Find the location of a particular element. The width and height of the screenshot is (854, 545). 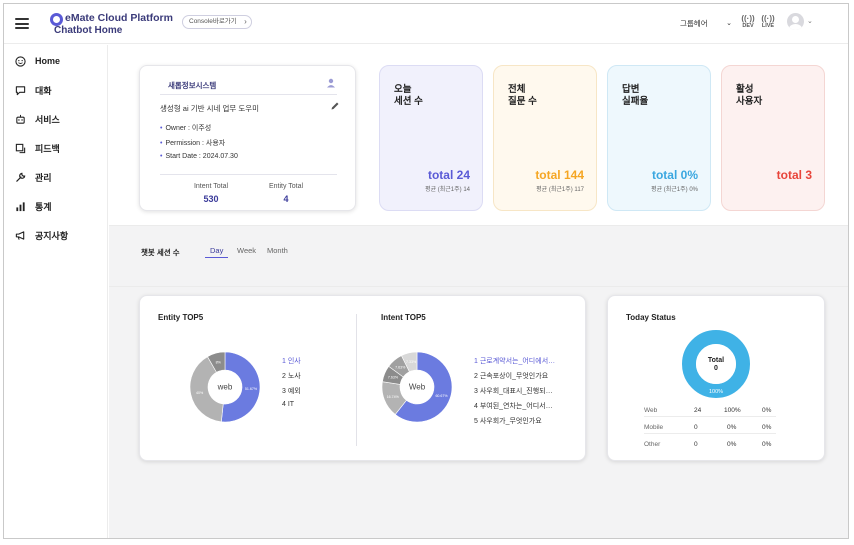

pencil-icon is located at coordinates (335, 106).